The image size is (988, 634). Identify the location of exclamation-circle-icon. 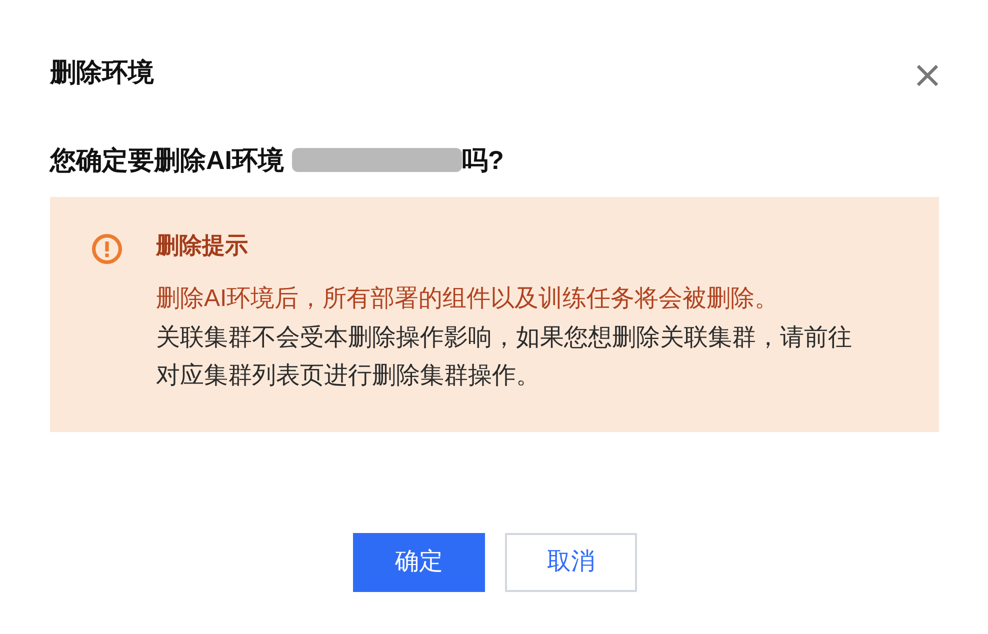
(107, 249).